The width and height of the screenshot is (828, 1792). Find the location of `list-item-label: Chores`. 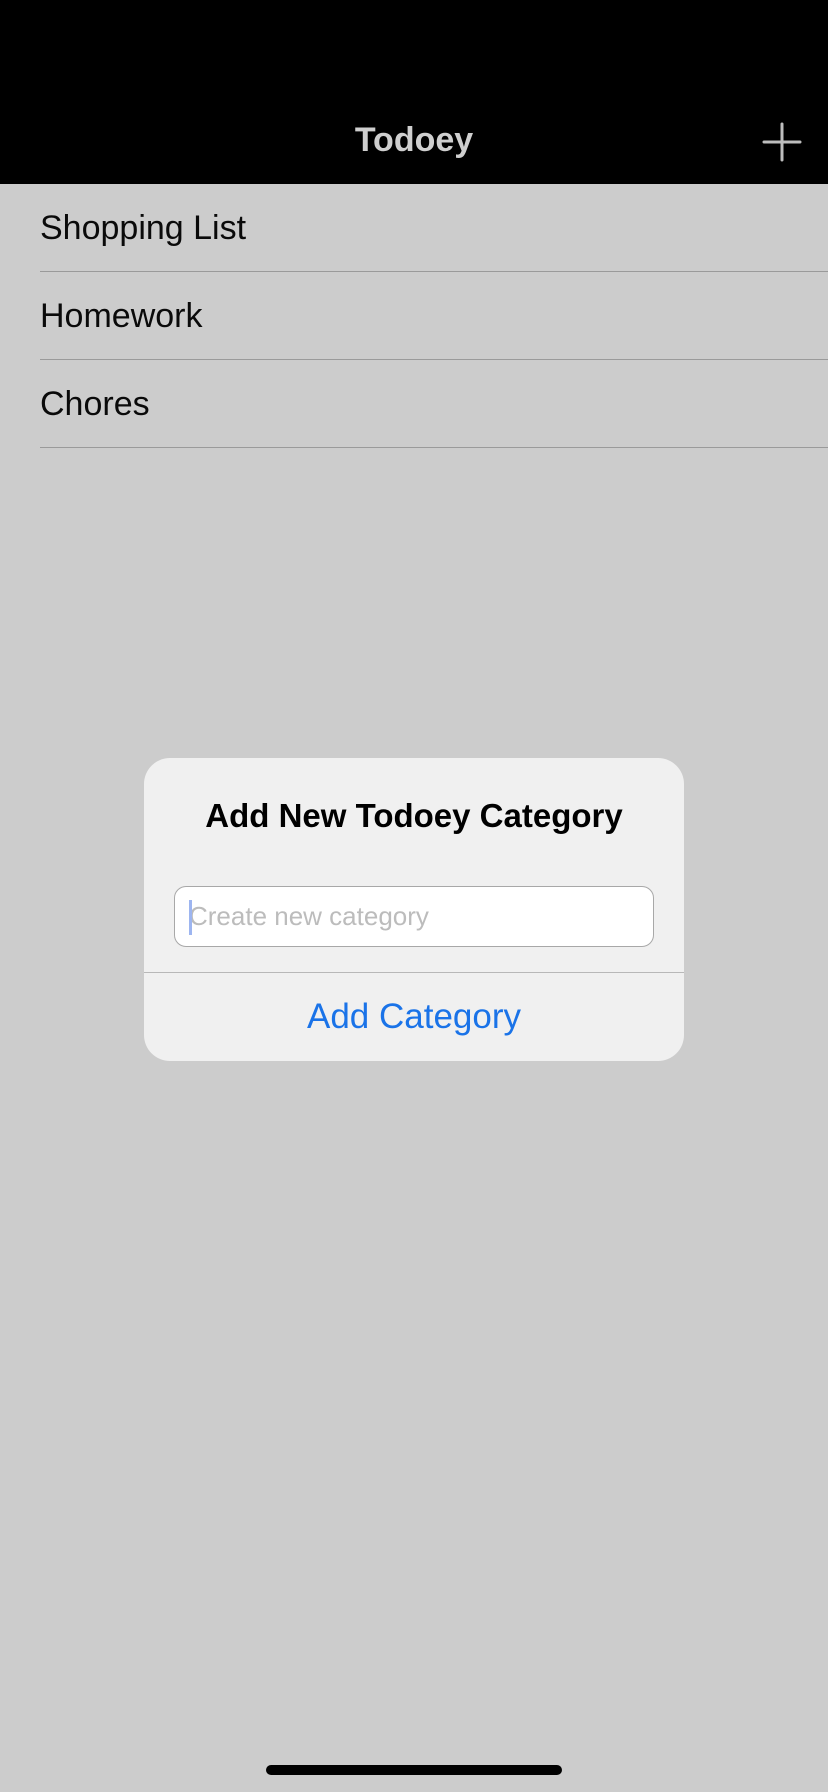

list-item-label: Chores is located at coordinates (95, 404).